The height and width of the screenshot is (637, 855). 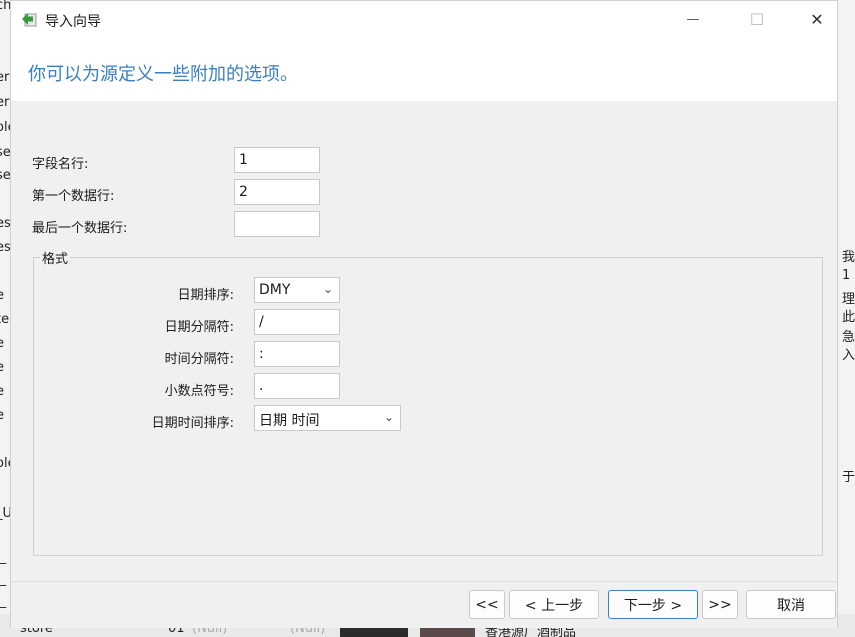 I want to click on page-heading: 你可以为源定义一些附加的选项。, so click(x=163, y=74).